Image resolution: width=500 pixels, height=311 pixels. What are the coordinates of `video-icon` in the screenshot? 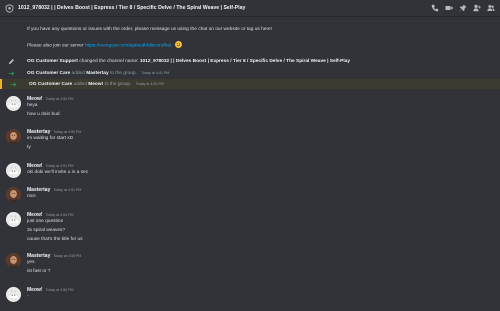 It's located at (449, 8).